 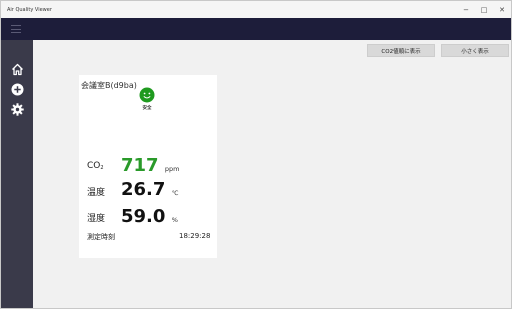 What do you see at coordinates (147, 108) in the screenshot?
I see `status-label: 安全` at bounding box center [147, 108].